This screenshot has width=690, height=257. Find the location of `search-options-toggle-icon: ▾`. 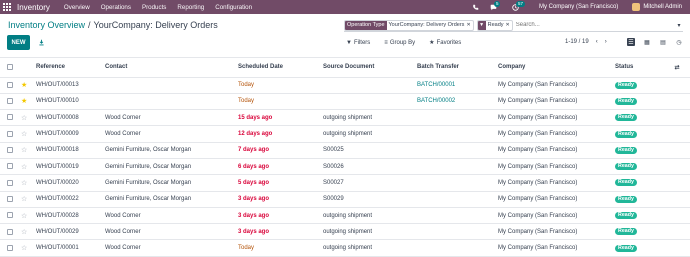

search-options-toggle-icon: ▾ is located at coordinates (679, 25).